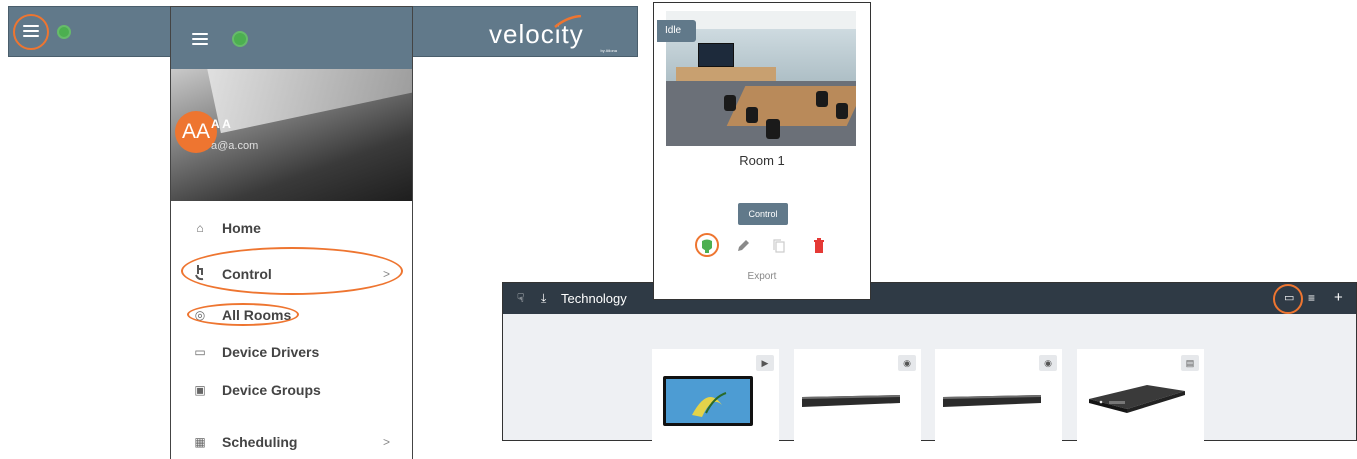  I want to click on nav-item-device-drivers: ▭ Device Drivers, so click(291, 352).